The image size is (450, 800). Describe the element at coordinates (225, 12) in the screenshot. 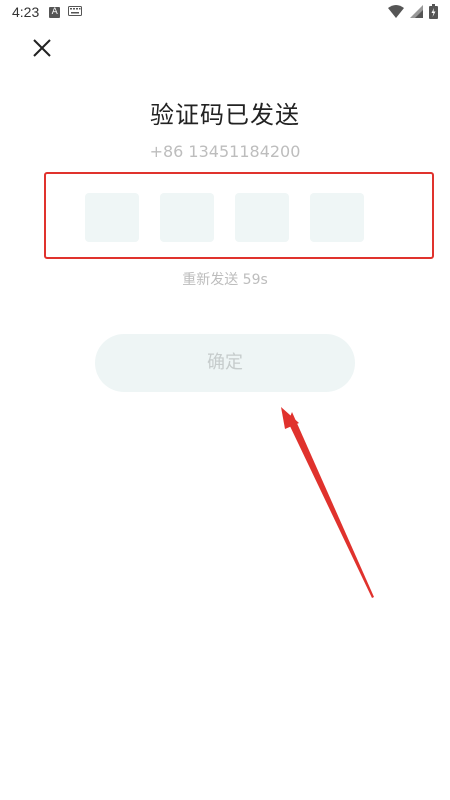

I see `status-bar: 4:23 A` at that location.